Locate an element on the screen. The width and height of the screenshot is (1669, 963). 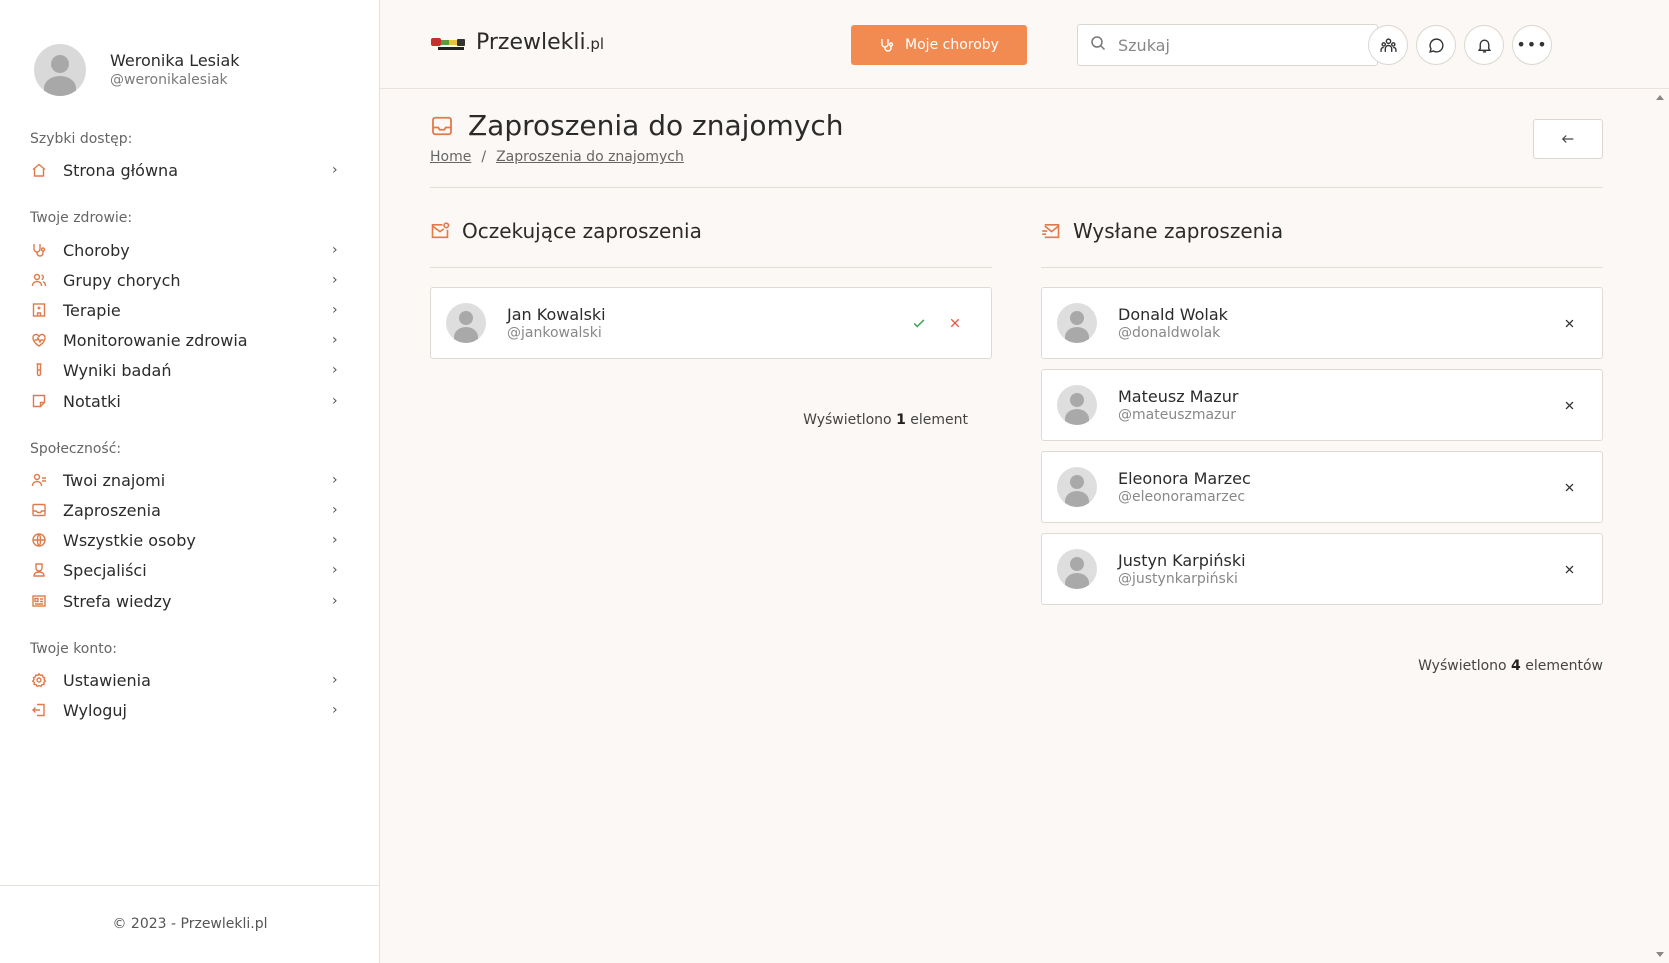
sidebar-item-label: Wyniki badań is located at coordinates (117, 370).